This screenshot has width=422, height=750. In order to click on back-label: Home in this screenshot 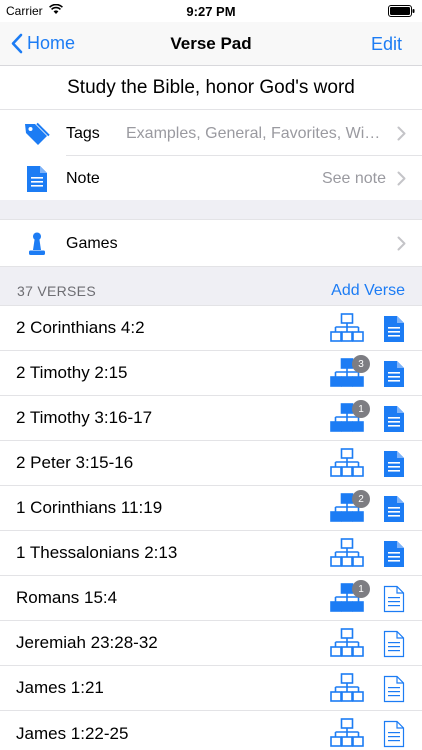, I will do `click(51, 43)`.